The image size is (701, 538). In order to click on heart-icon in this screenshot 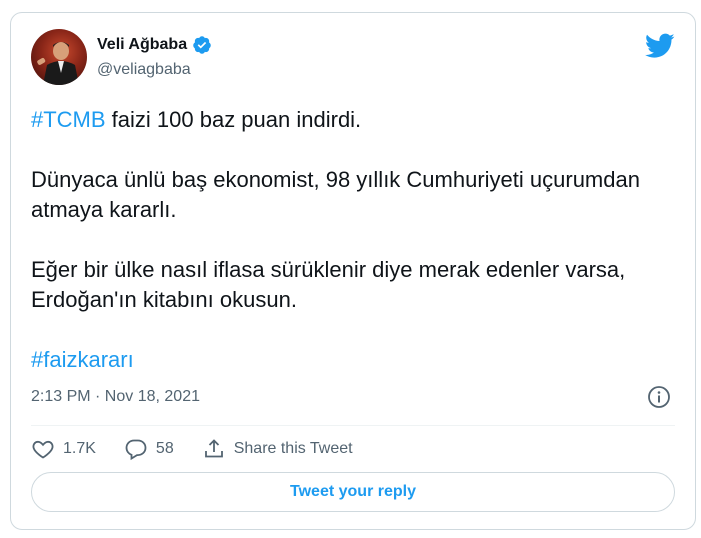, I will do `click(43, 449)`.